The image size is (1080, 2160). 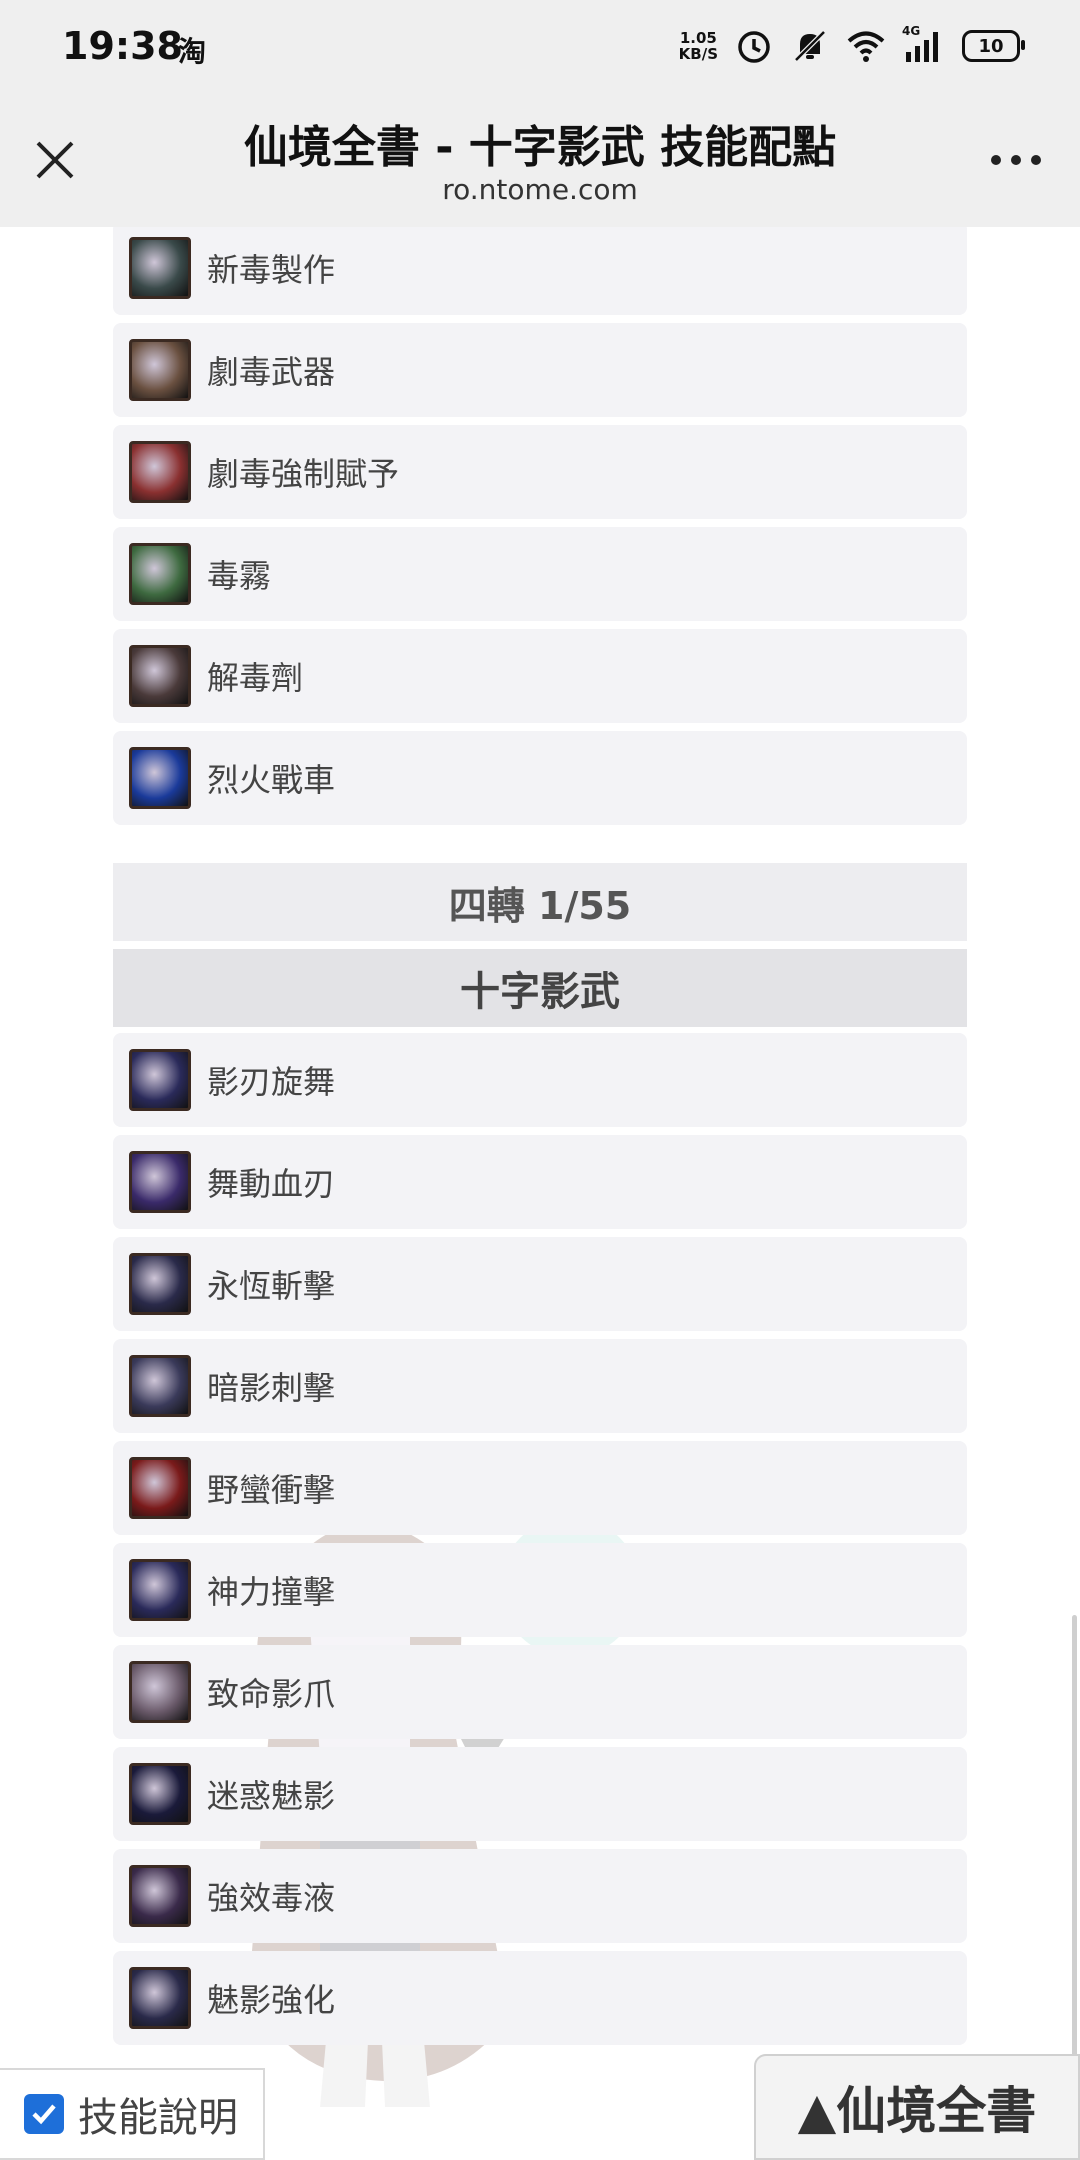 What do you see at coordinates (160, 1488) in the screenshot?
I see `savage-impact-icon` at bounding box center [160, 1488].